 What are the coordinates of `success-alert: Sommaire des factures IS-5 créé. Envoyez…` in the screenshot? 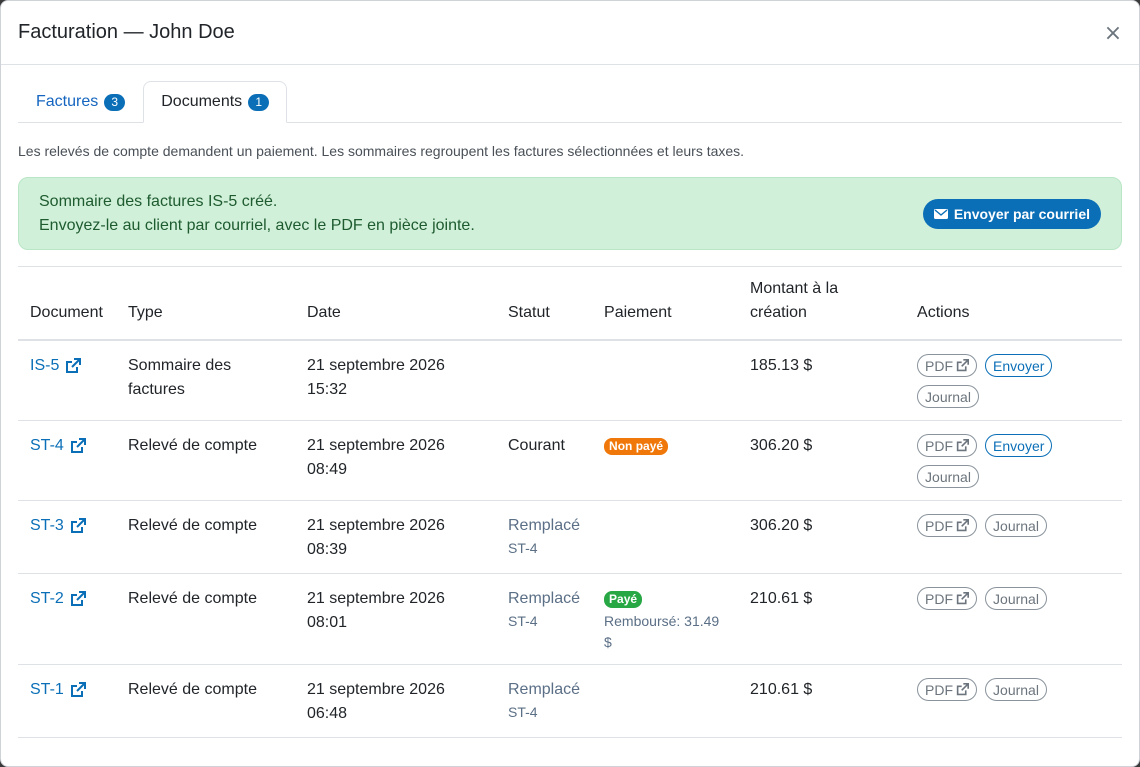 It's located at (570, 213).